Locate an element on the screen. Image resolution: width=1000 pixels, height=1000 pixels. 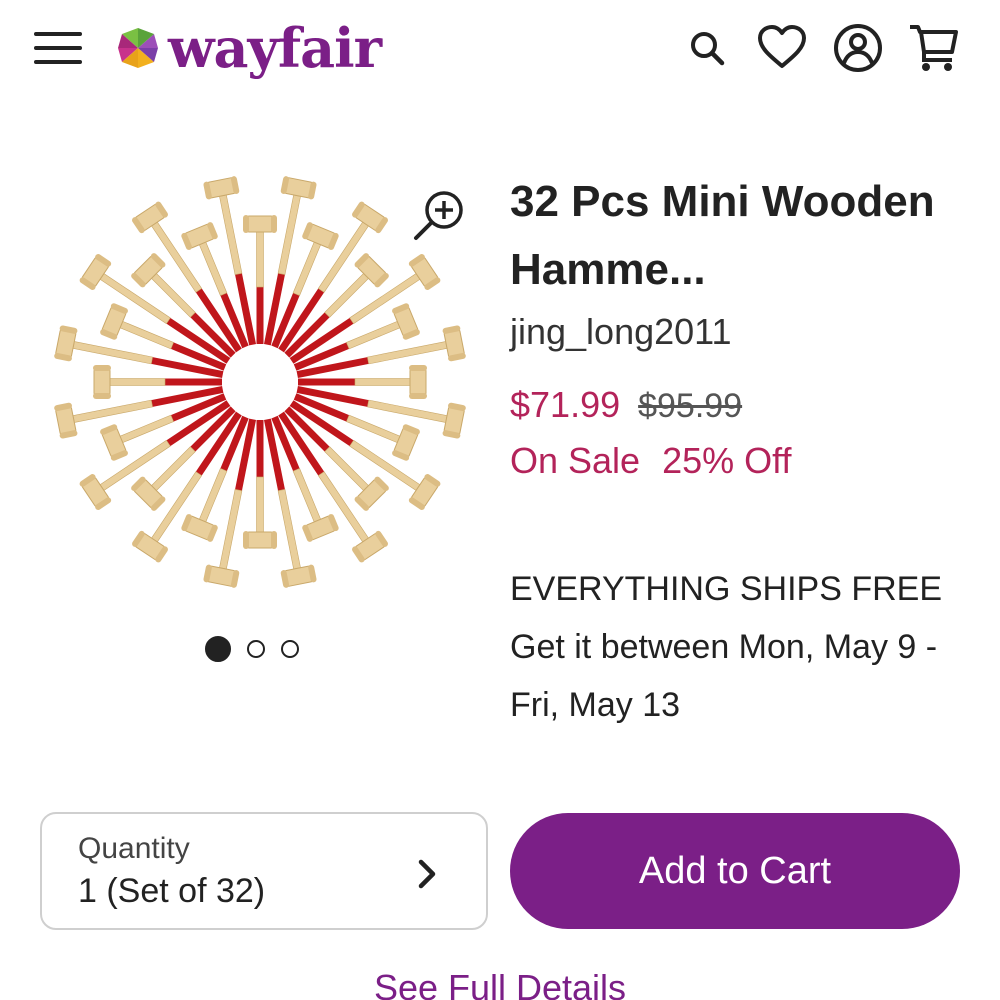
price-row: $71.99 $95.99 is located at coordinates (745, 405).